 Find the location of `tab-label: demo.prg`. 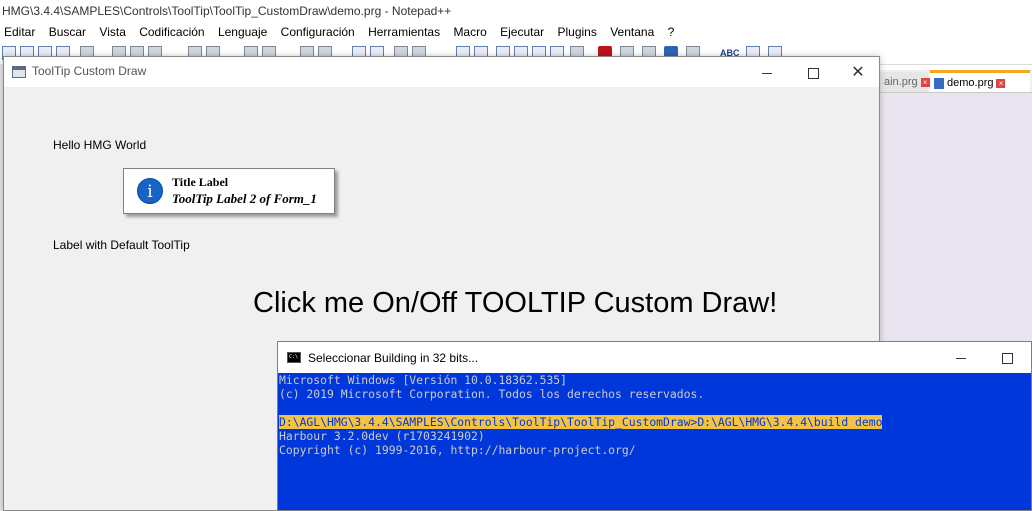

tab-label: demo.prg is located at coordinates (970, 83).